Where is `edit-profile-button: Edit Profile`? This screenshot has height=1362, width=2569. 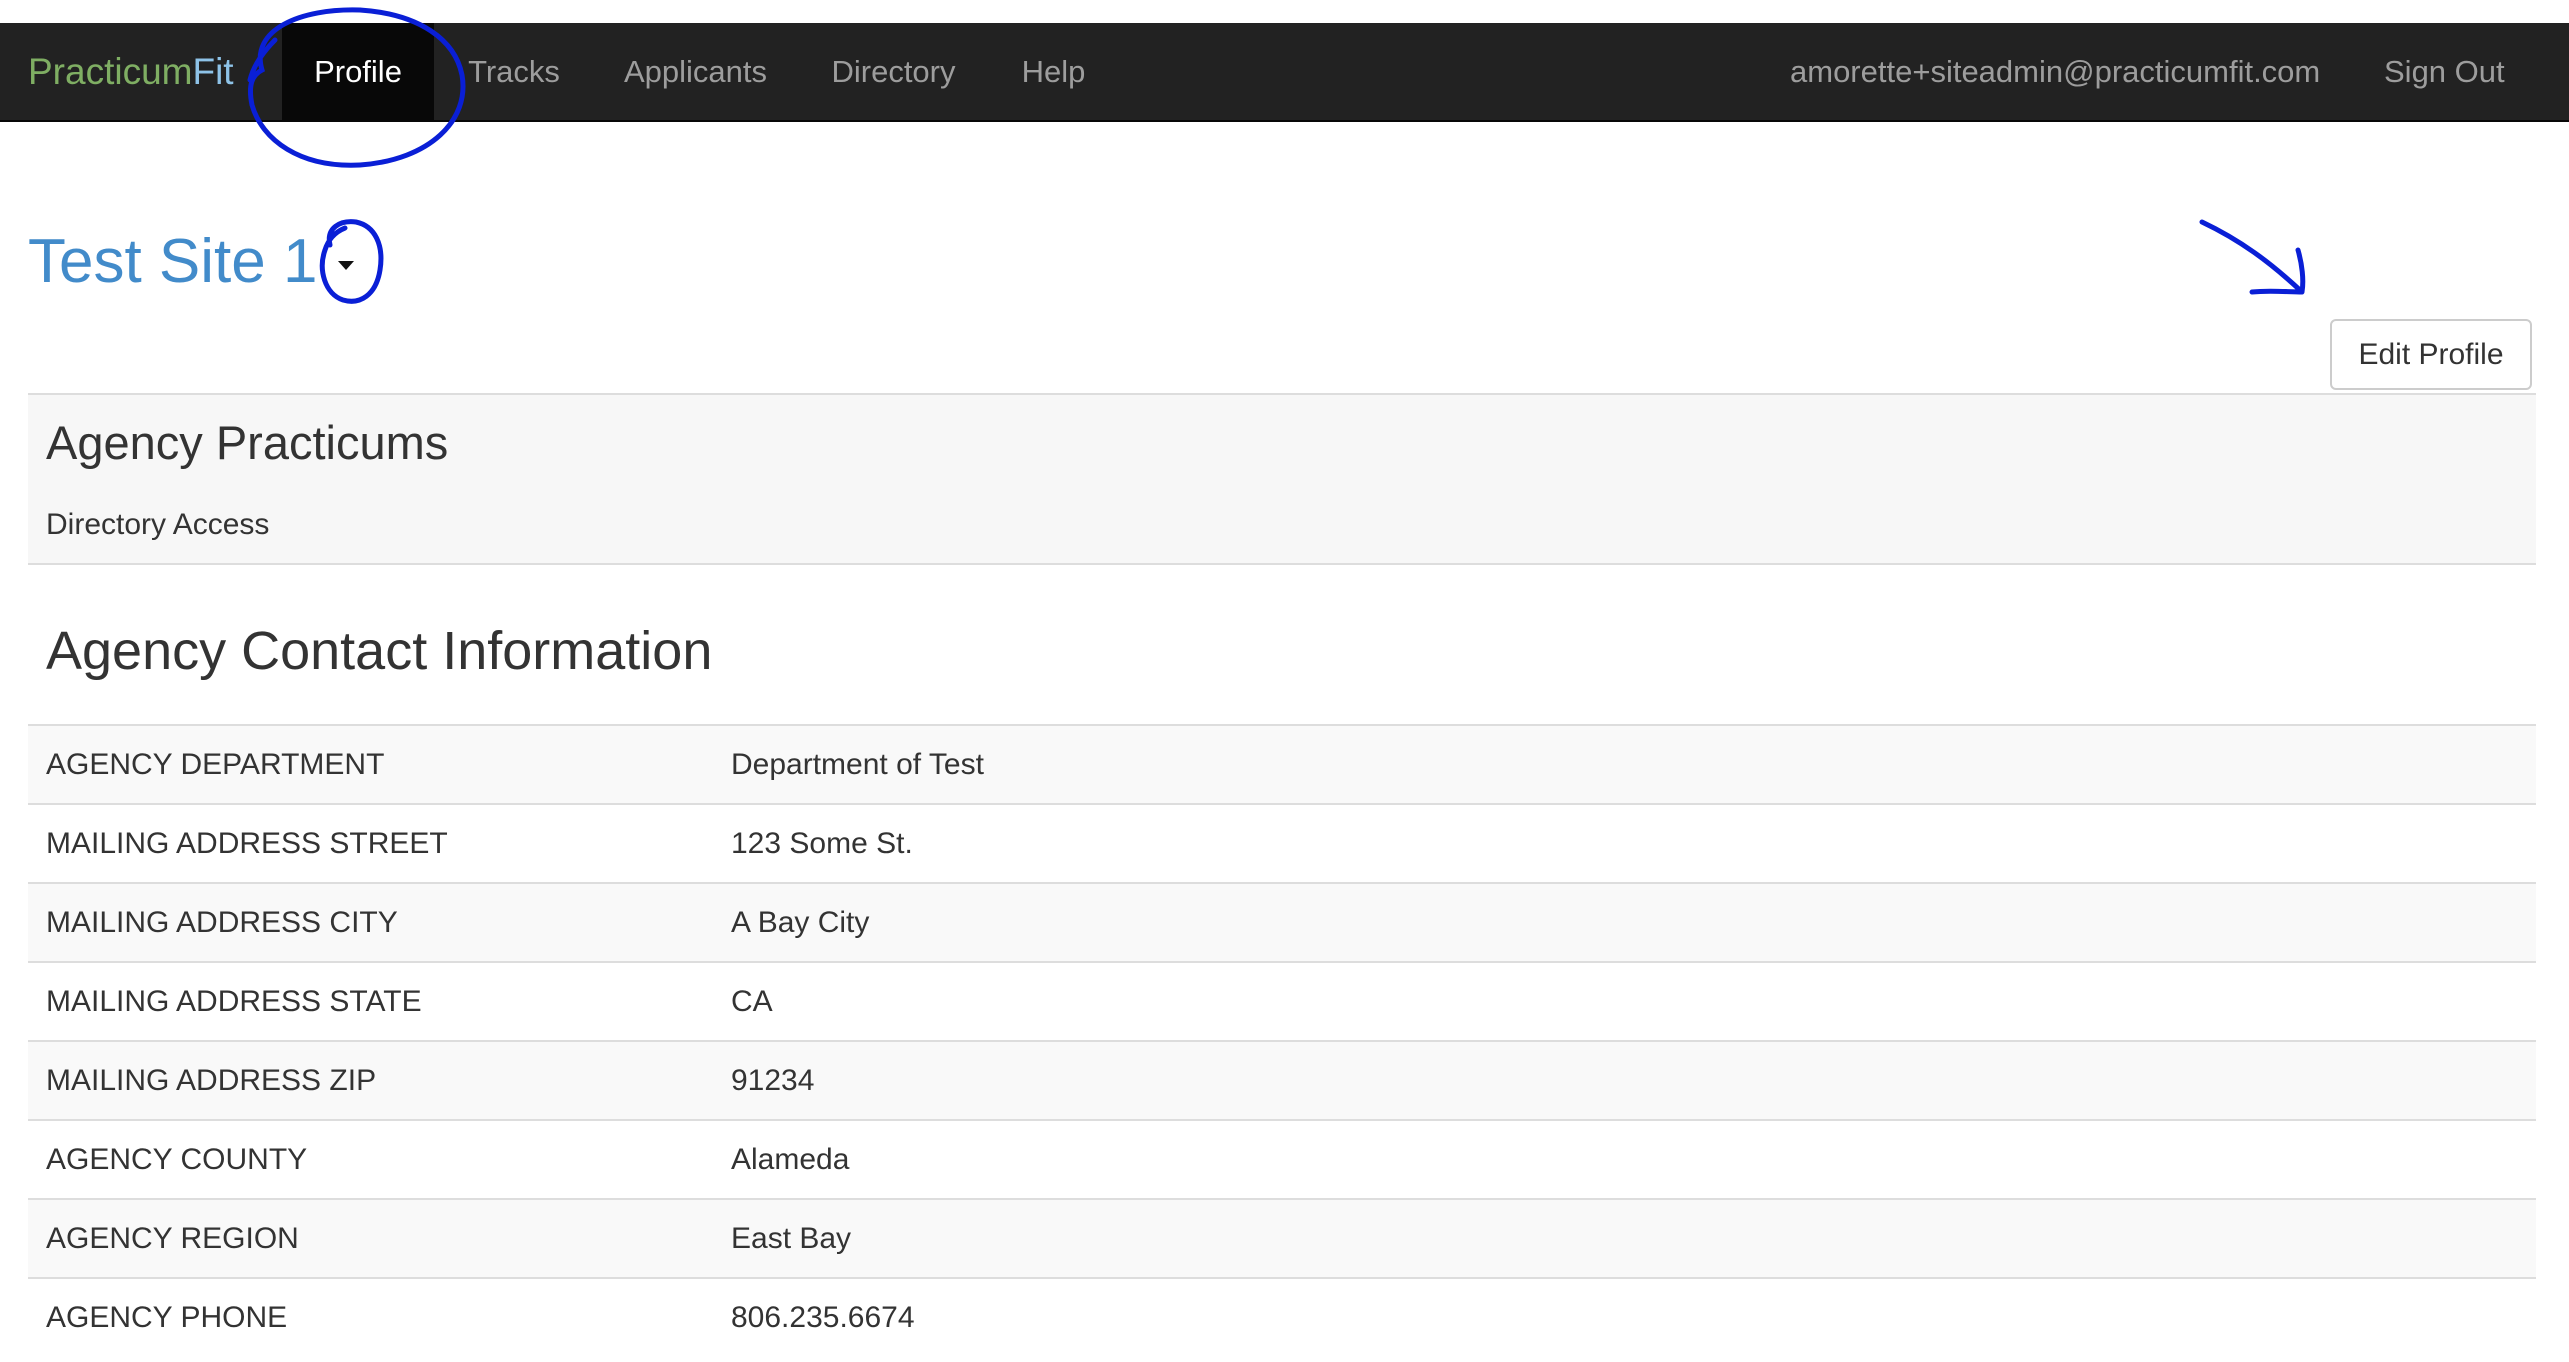 edit-profile-button: Edit Profile is located at coordinates (2431, 354).